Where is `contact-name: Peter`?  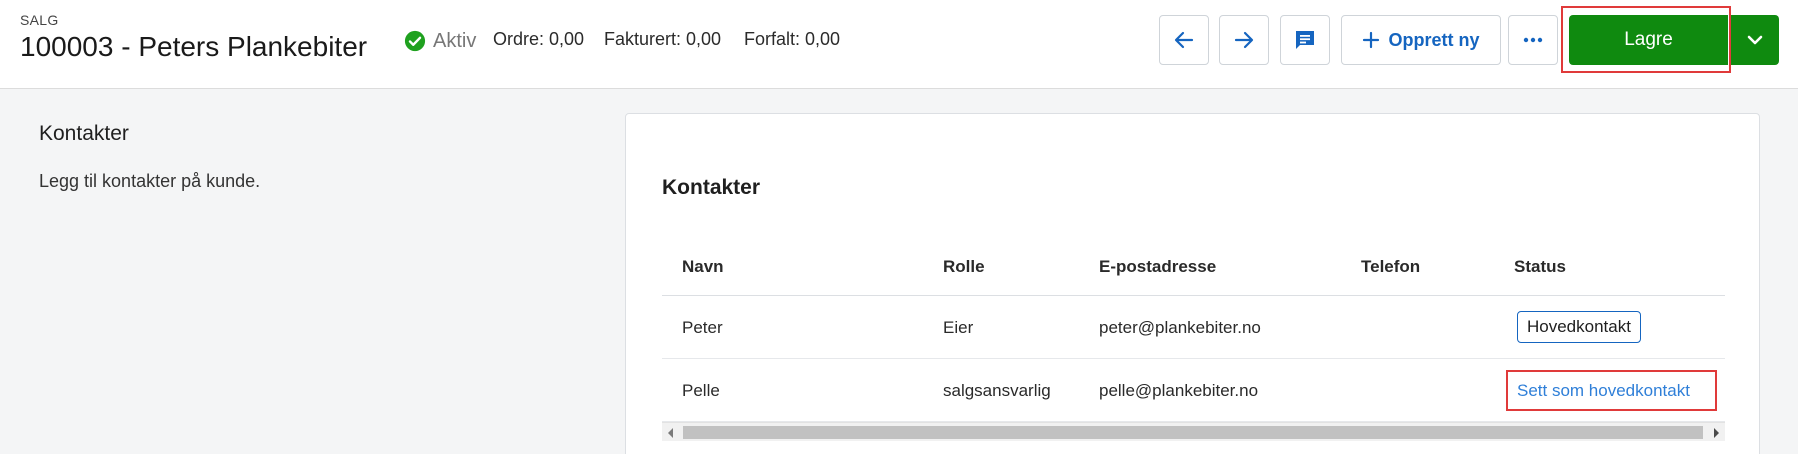
contact-name: Peter is located at coordinates (702, 327).